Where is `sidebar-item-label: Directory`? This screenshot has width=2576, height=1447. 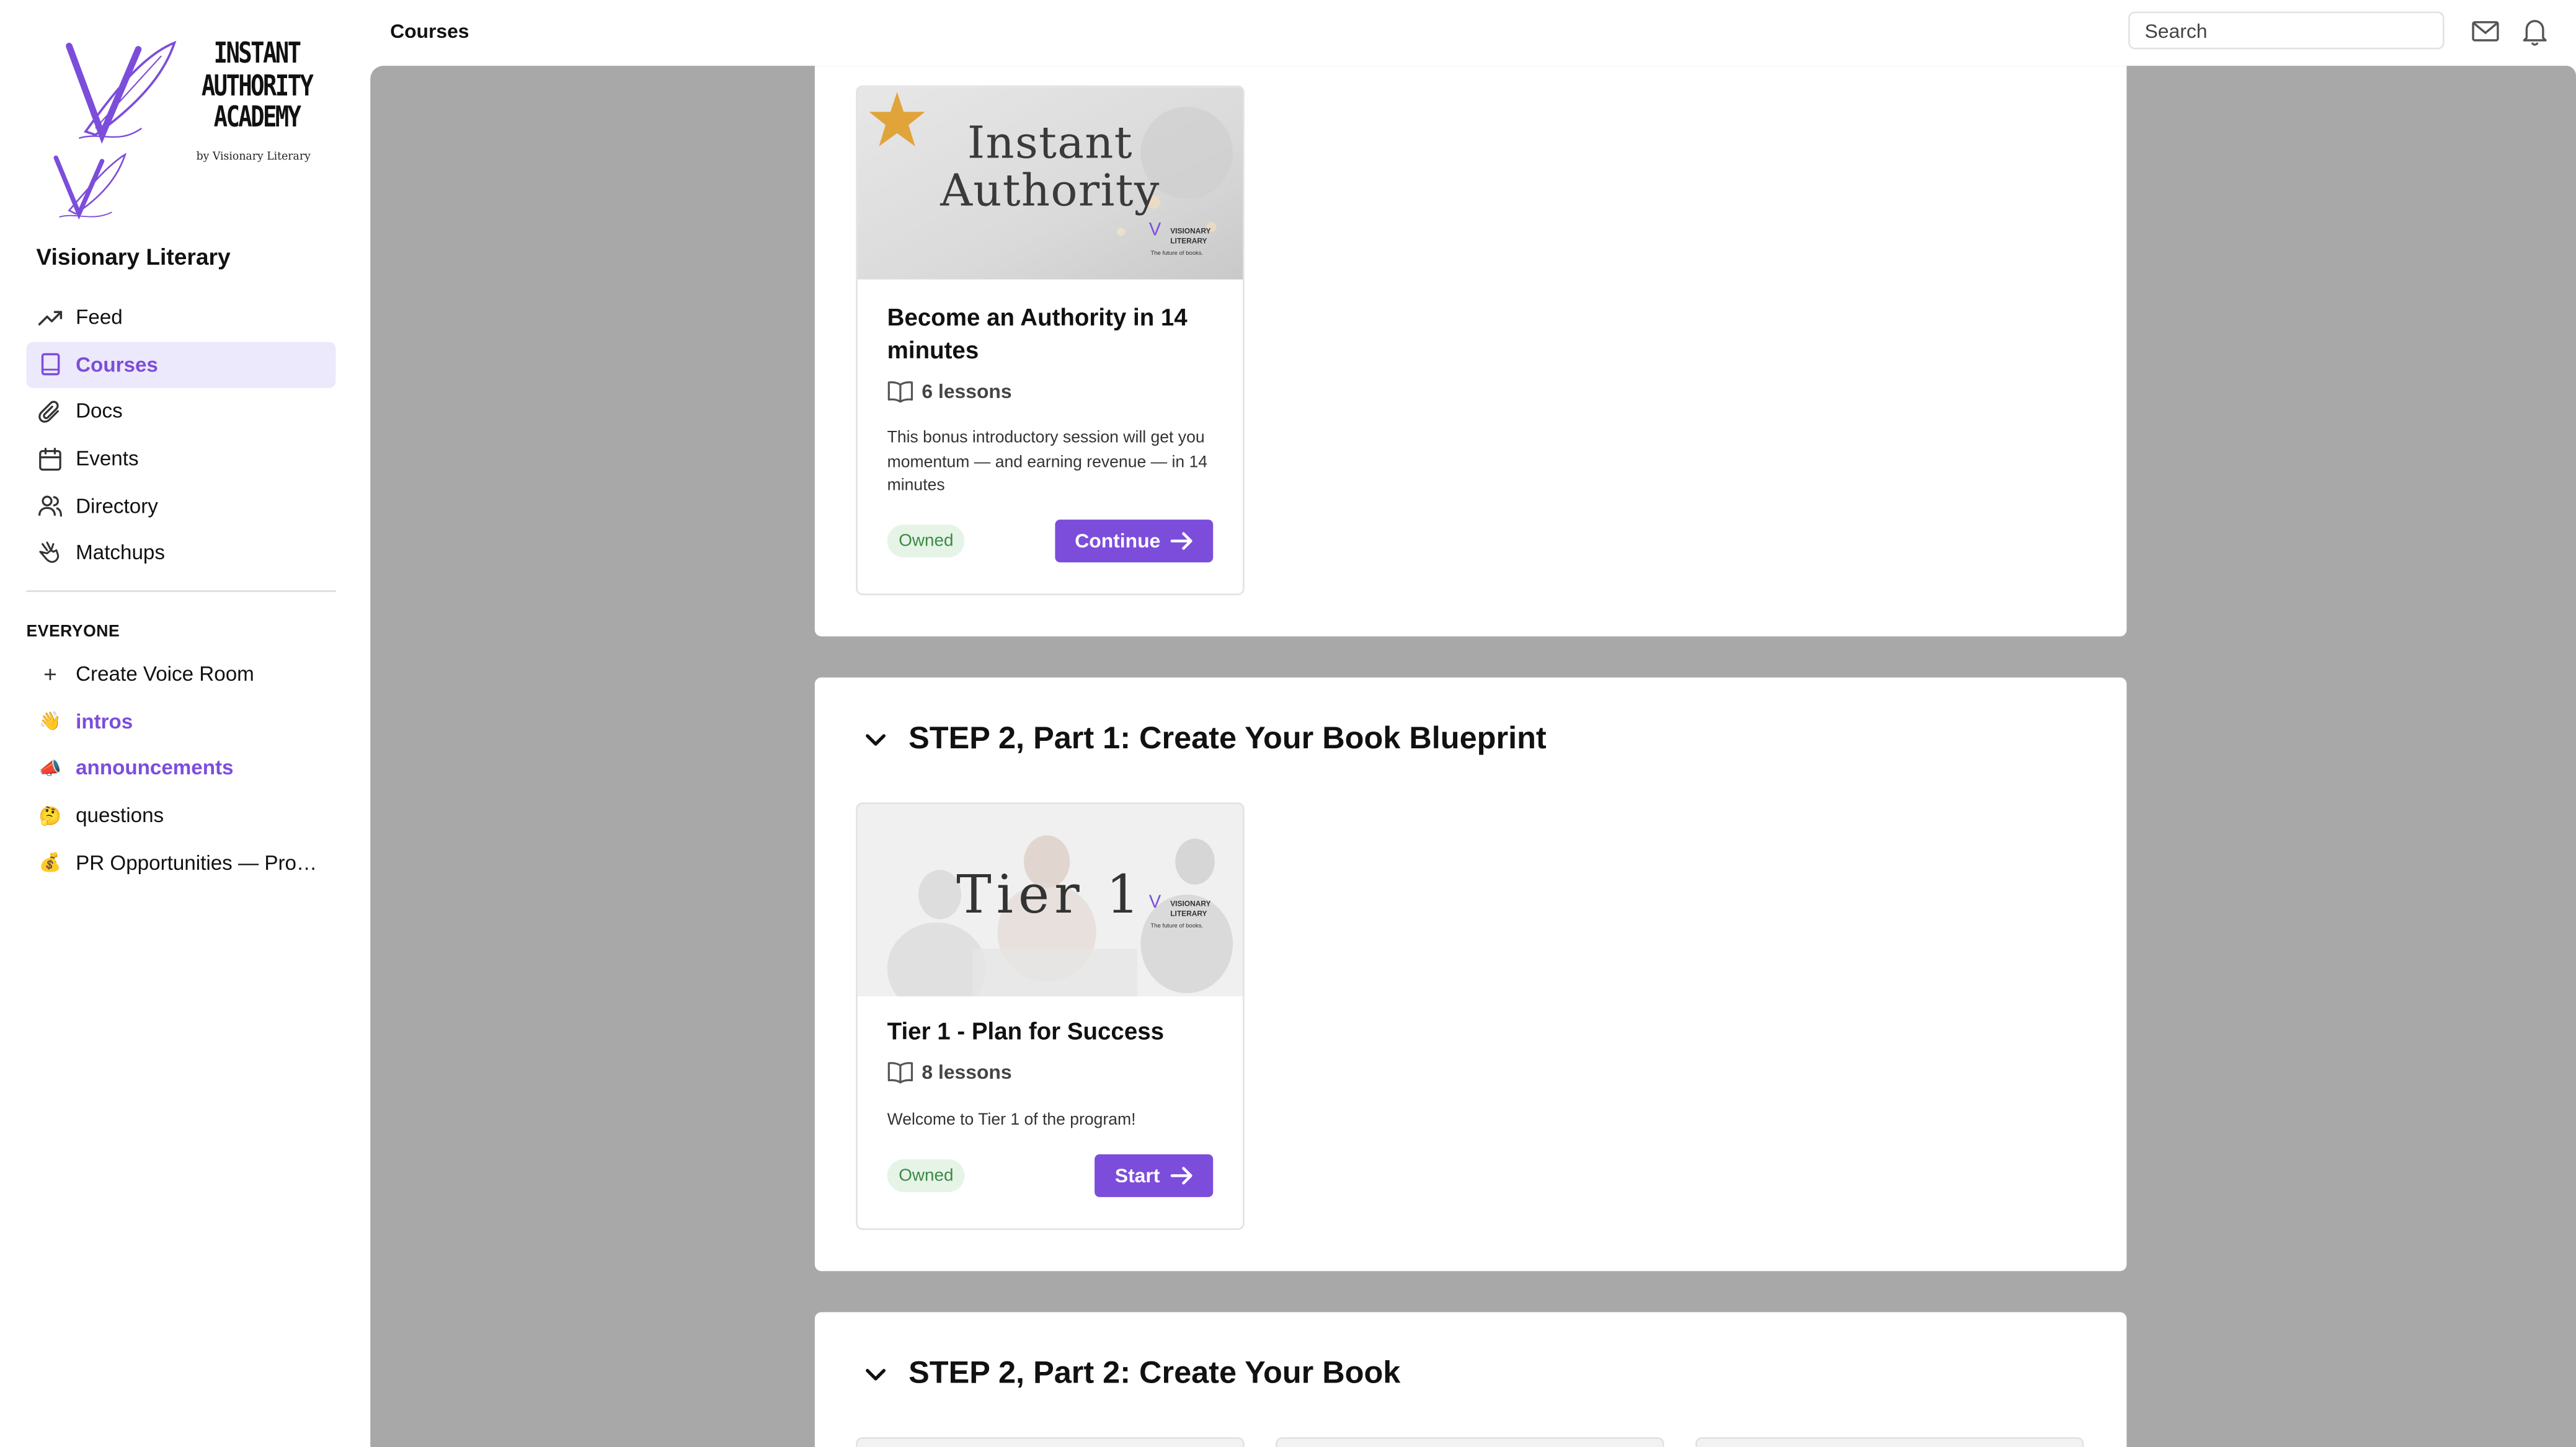
sidebar-item-label: Directory is located at coordinates (117, 506).